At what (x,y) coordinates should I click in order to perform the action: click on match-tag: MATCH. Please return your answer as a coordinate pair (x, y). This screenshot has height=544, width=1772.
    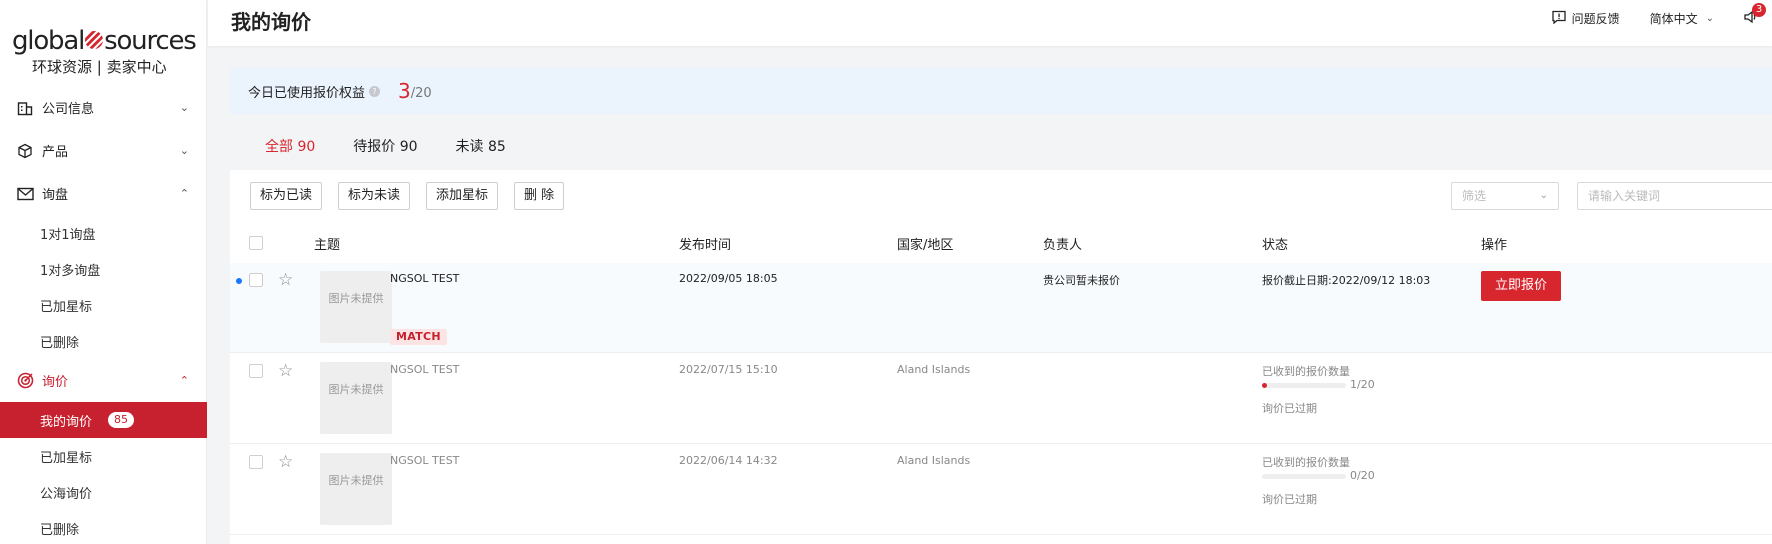
    Looking at the image, I should click on (418, 337).